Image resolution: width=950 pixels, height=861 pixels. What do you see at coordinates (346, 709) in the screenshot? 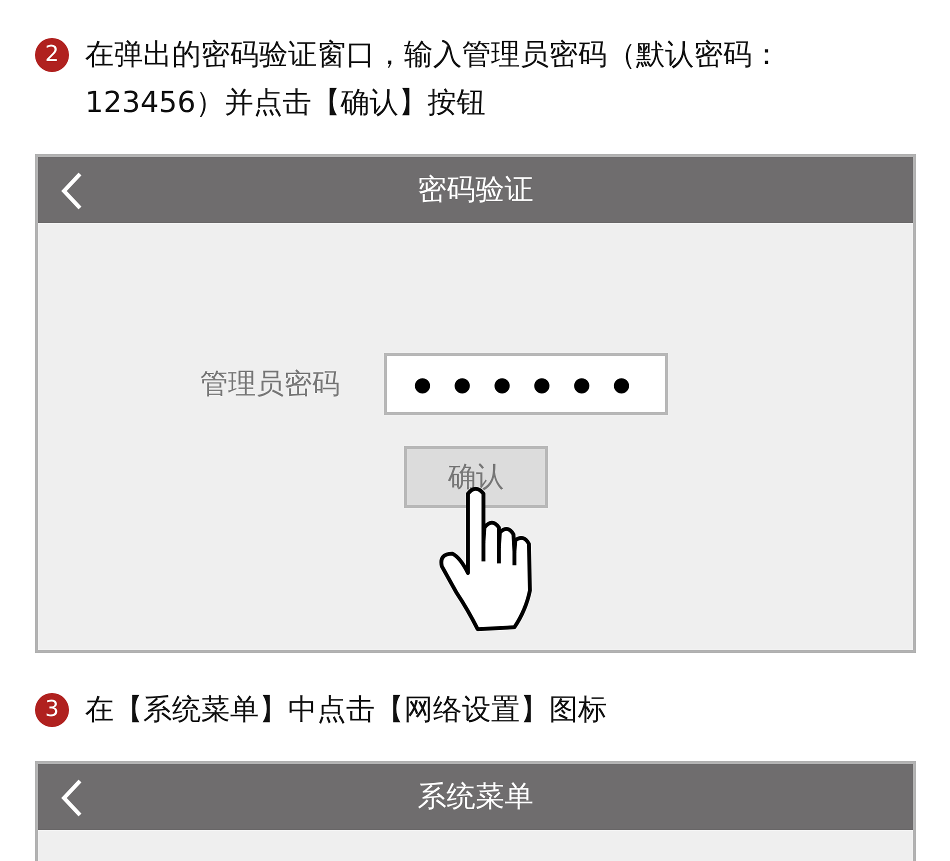
I see `step-instruction: 在【系统菜单】中点击【网络设置】图标` at bounding box center [346, 709].